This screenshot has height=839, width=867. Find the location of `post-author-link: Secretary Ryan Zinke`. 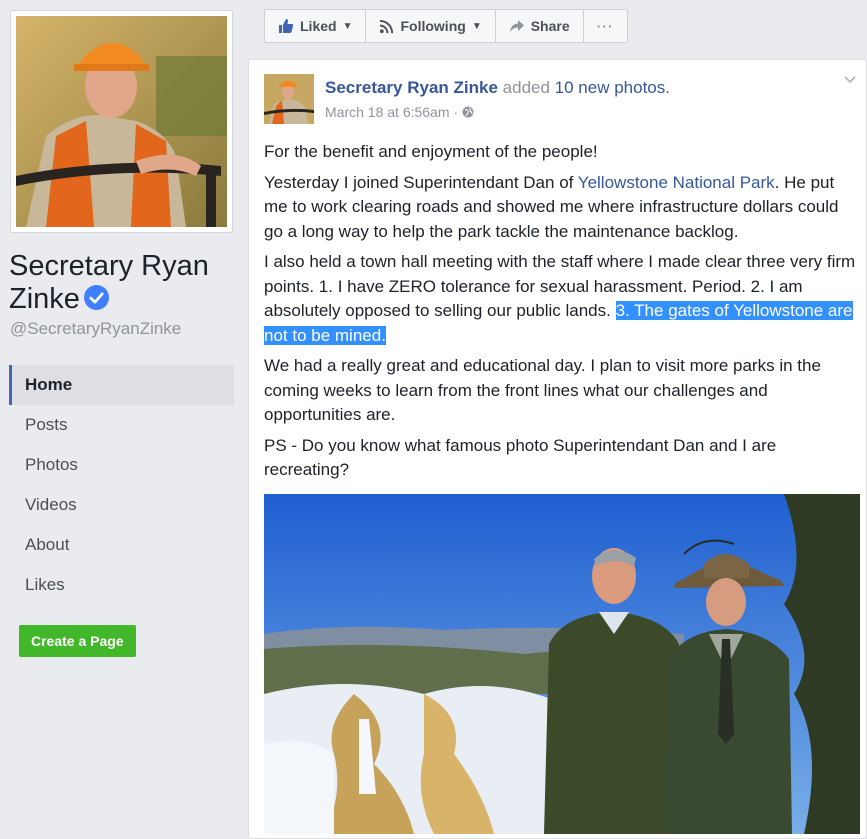

post-author-link: Secretary Ryan Zinke is located at coordinates (411, 87).